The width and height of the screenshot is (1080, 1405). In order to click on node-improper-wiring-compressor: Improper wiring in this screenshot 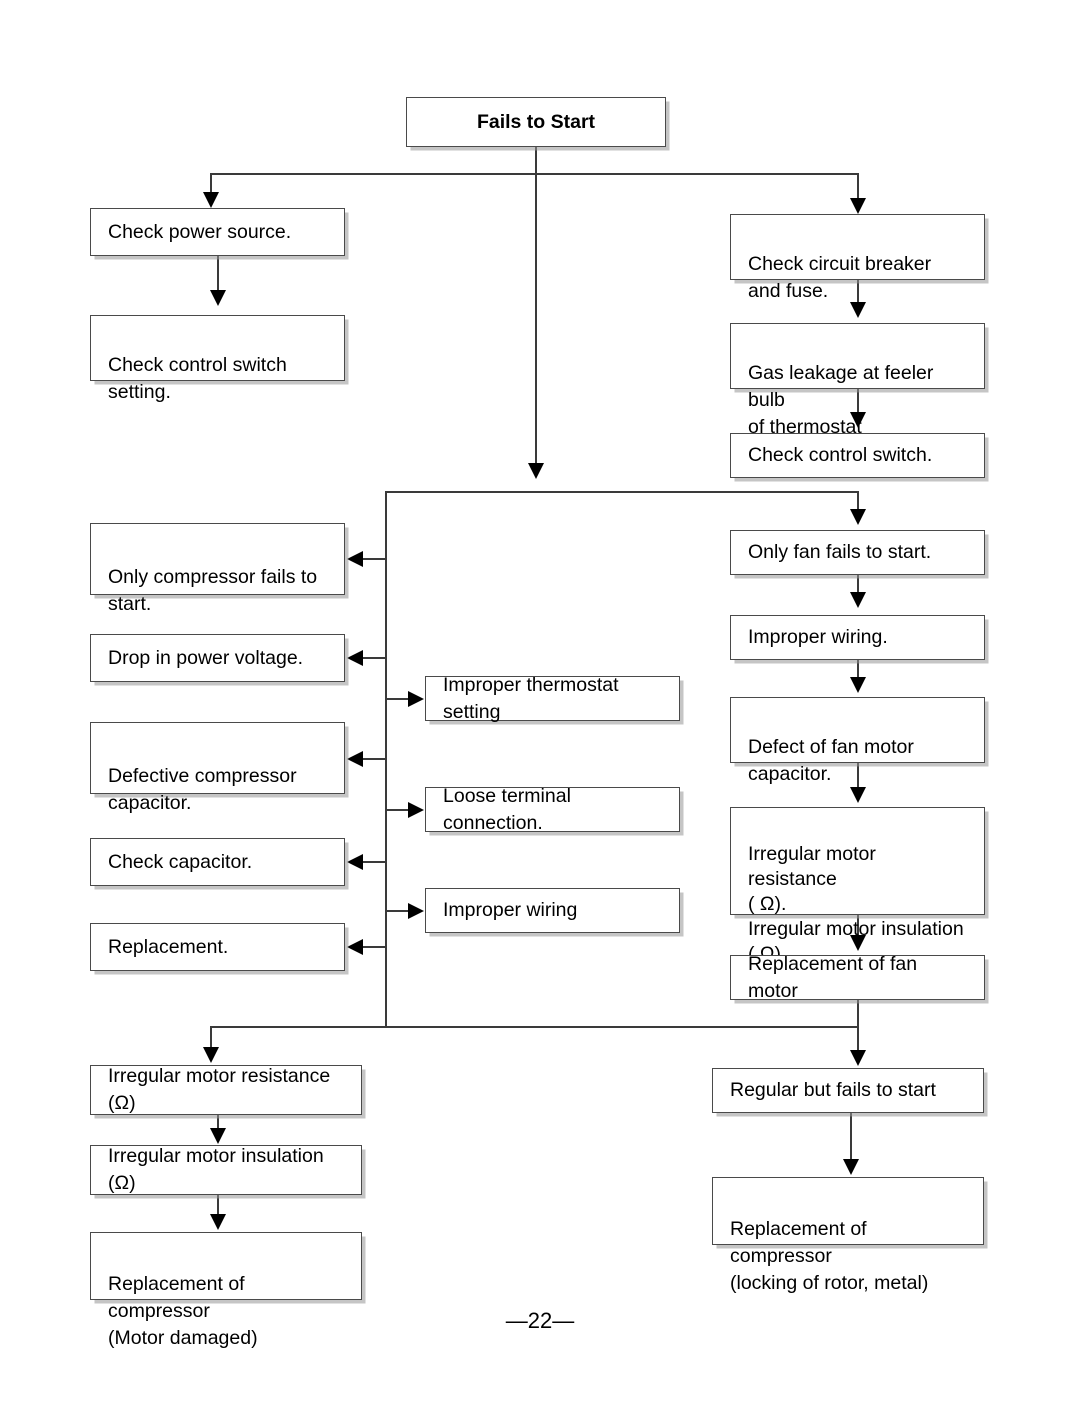, I will do `click(552, 910)`.